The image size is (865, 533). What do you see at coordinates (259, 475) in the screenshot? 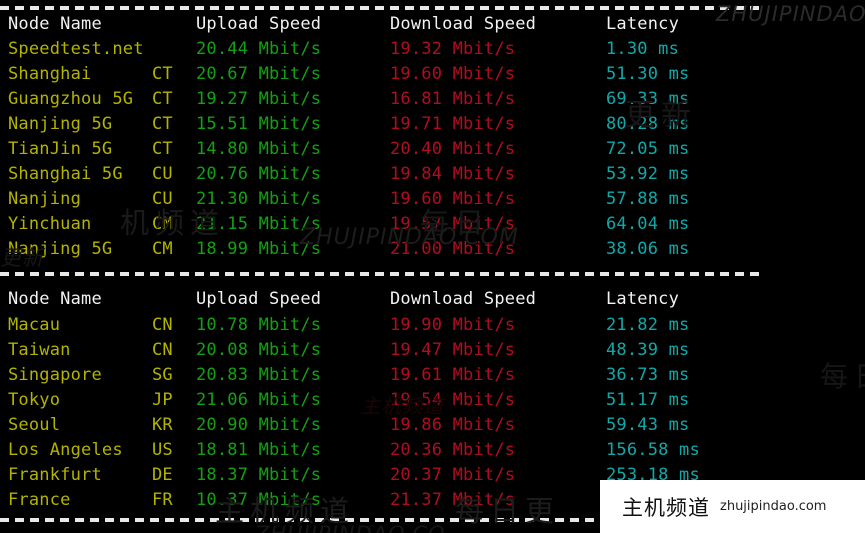
I see `upload-speed: 18.37 Mbit/s` at bounding box center [259, 475].